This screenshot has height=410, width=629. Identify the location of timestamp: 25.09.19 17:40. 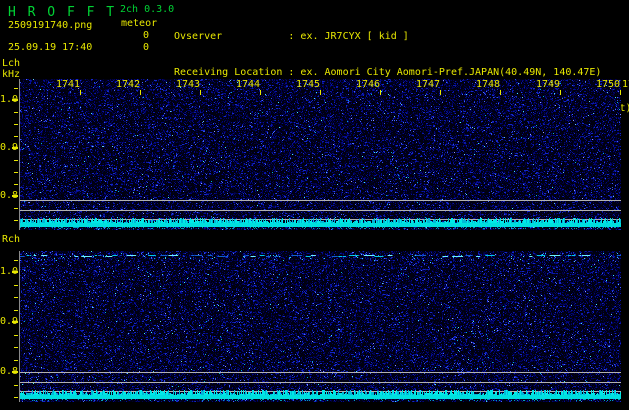
(50, 47).